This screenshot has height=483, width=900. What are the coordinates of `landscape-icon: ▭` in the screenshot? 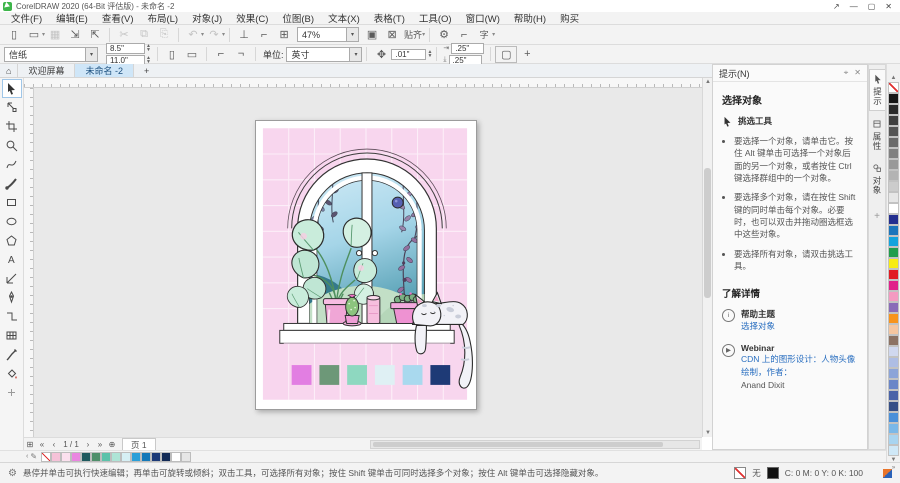 It's located at (192, 54).